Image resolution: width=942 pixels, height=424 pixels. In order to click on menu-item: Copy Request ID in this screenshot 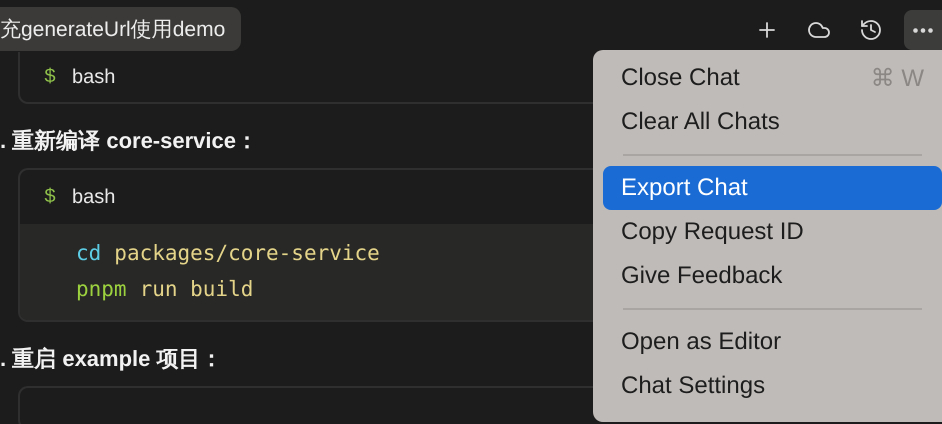, I will do `click(772, 232)`.